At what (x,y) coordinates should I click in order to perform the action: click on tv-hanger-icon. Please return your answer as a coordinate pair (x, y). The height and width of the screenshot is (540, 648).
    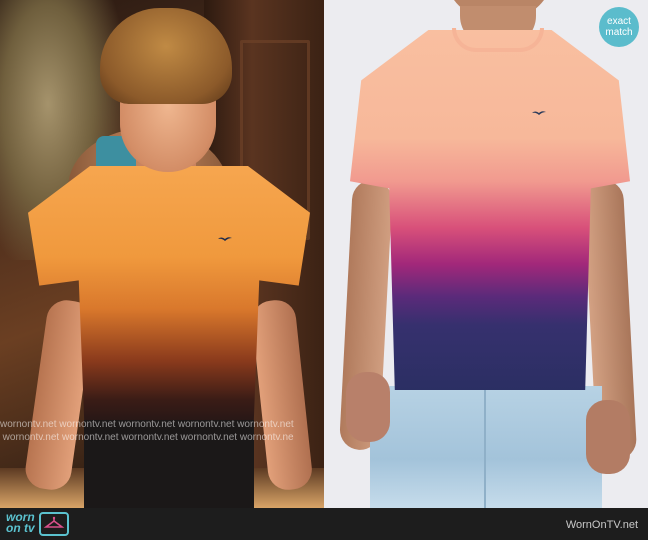
    Looking at the image, I should click on (53, 524).